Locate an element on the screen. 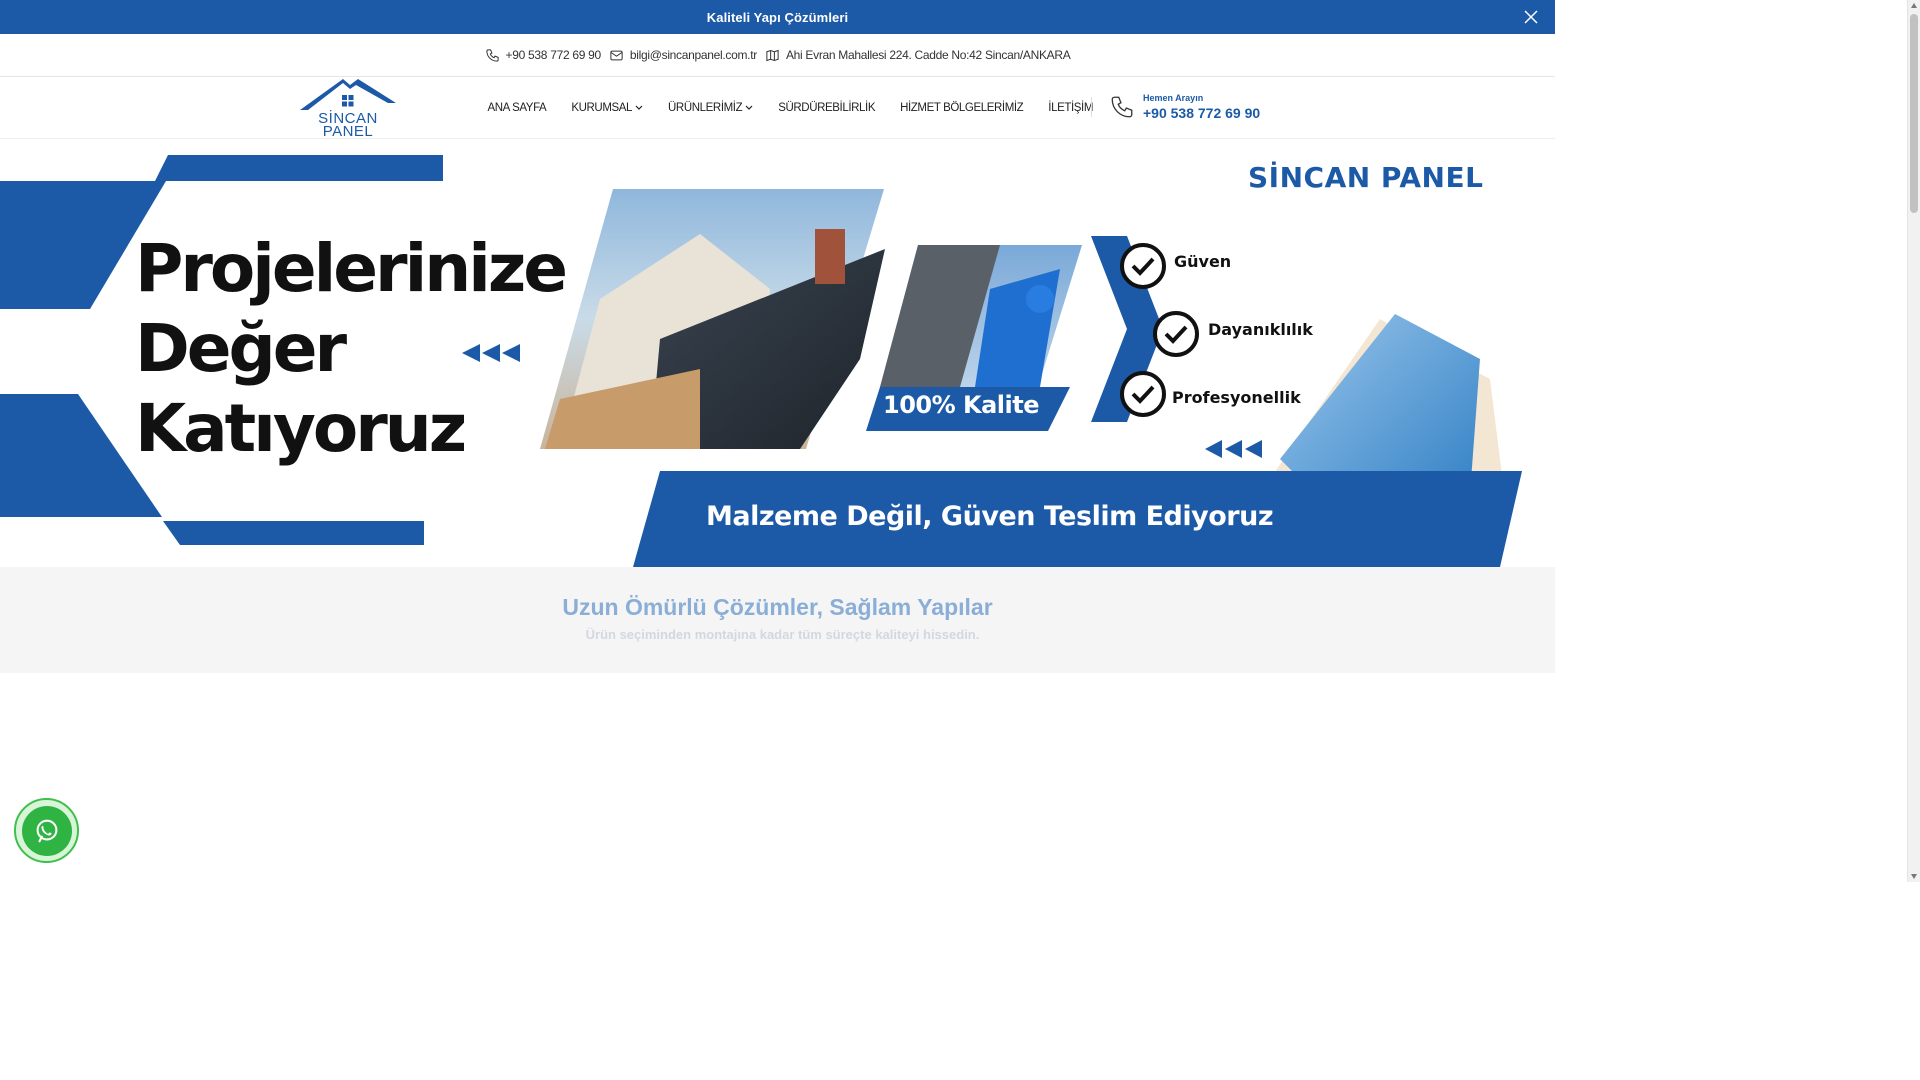 The width and height of the screenshot is (1920, 1080). whatsapp-icon is located at coordinates (46, 830).